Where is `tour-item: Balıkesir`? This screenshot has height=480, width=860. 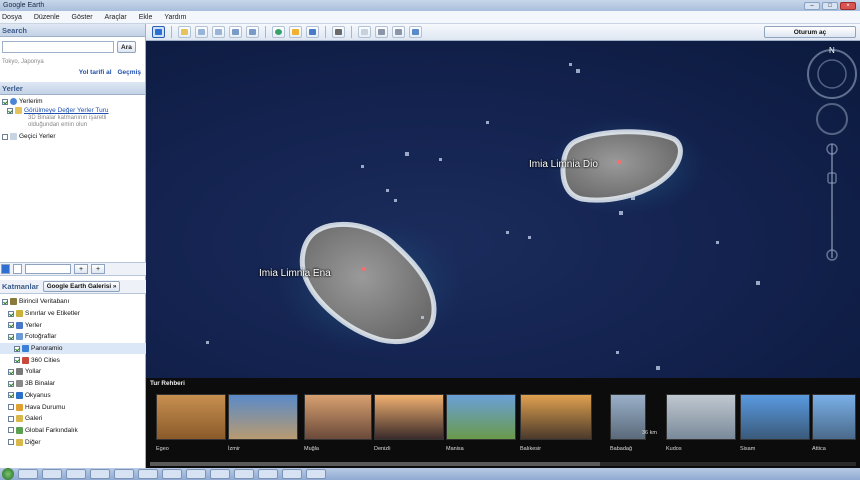
tour-item: Balıkesir is located at coordinates (556, 423).